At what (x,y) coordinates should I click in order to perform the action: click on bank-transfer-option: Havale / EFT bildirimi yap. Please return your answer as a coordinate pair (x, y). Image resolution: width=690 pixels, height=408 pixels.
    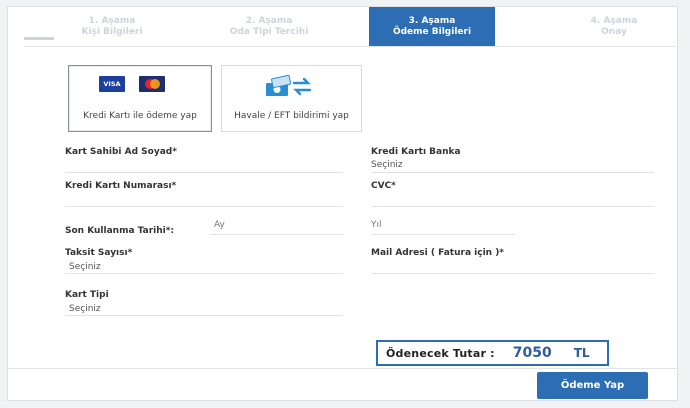
    Looking at the image, I should click on (291, 98).